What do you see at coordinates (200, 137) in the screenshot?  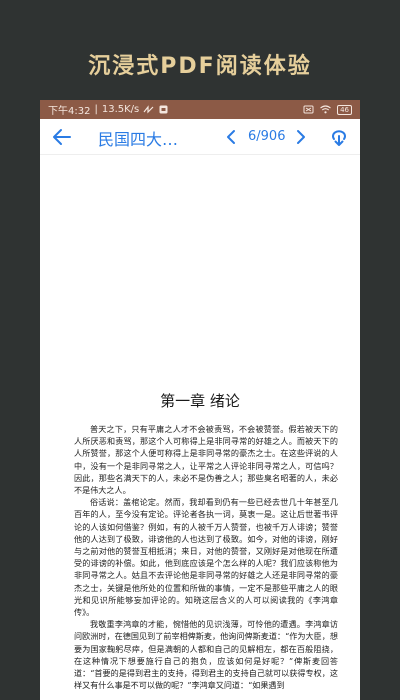 I see `reader-toolbar: 民国四大… 6/906` at bounding box center [200, 137].